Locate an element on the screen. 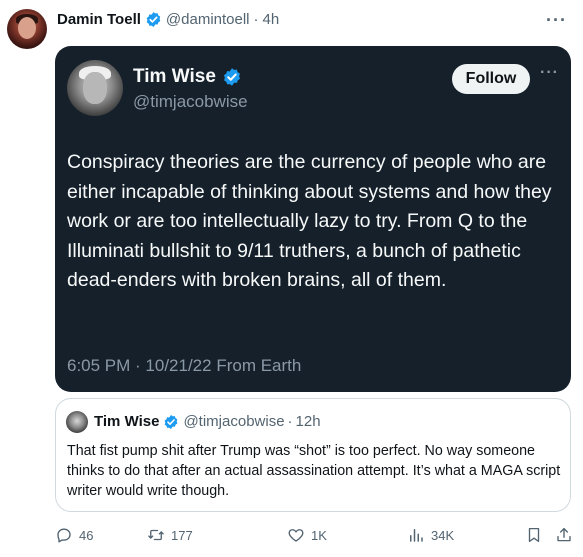 The image size is (583, 557). repost-count: 177 is located at coordinates (182, 535).